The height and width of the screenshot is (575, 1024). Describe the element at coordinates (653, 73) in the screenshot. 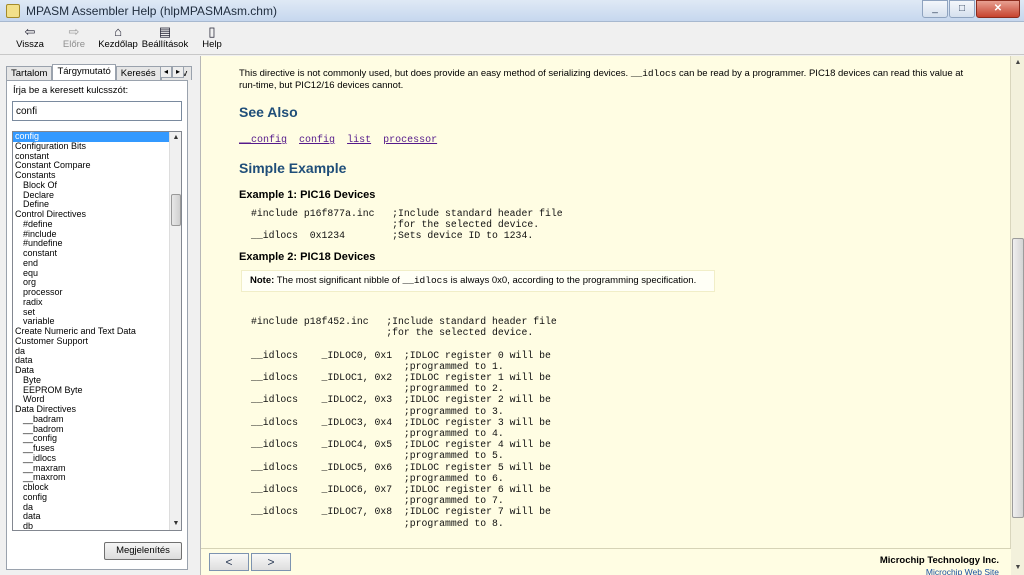

I see `intro-code: __idlocs` at that location.